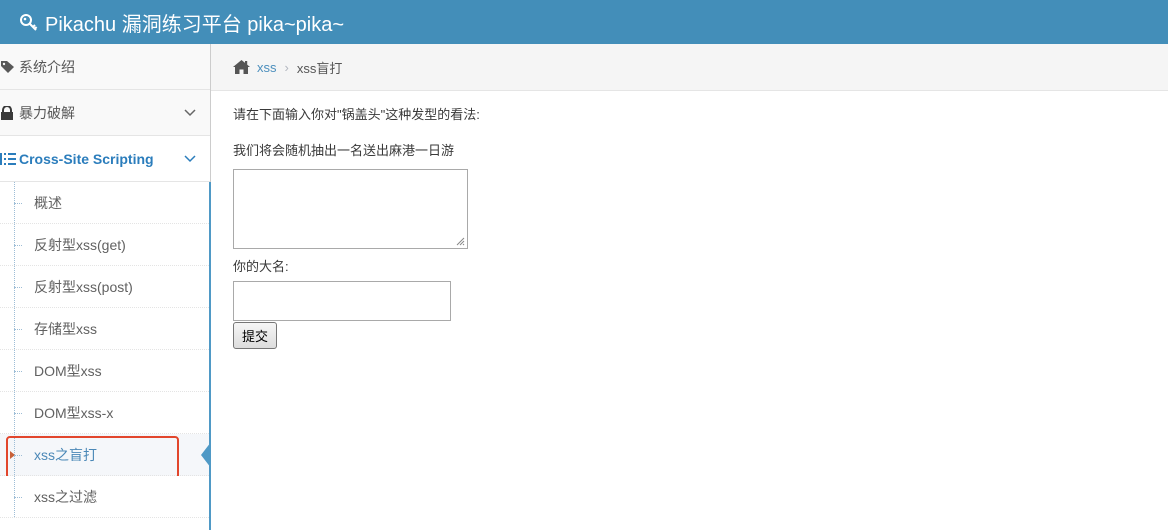 This screenshot has width=1168, height=530. I want to click on submenu-item-label: DOM型xss, so click(68, 370).